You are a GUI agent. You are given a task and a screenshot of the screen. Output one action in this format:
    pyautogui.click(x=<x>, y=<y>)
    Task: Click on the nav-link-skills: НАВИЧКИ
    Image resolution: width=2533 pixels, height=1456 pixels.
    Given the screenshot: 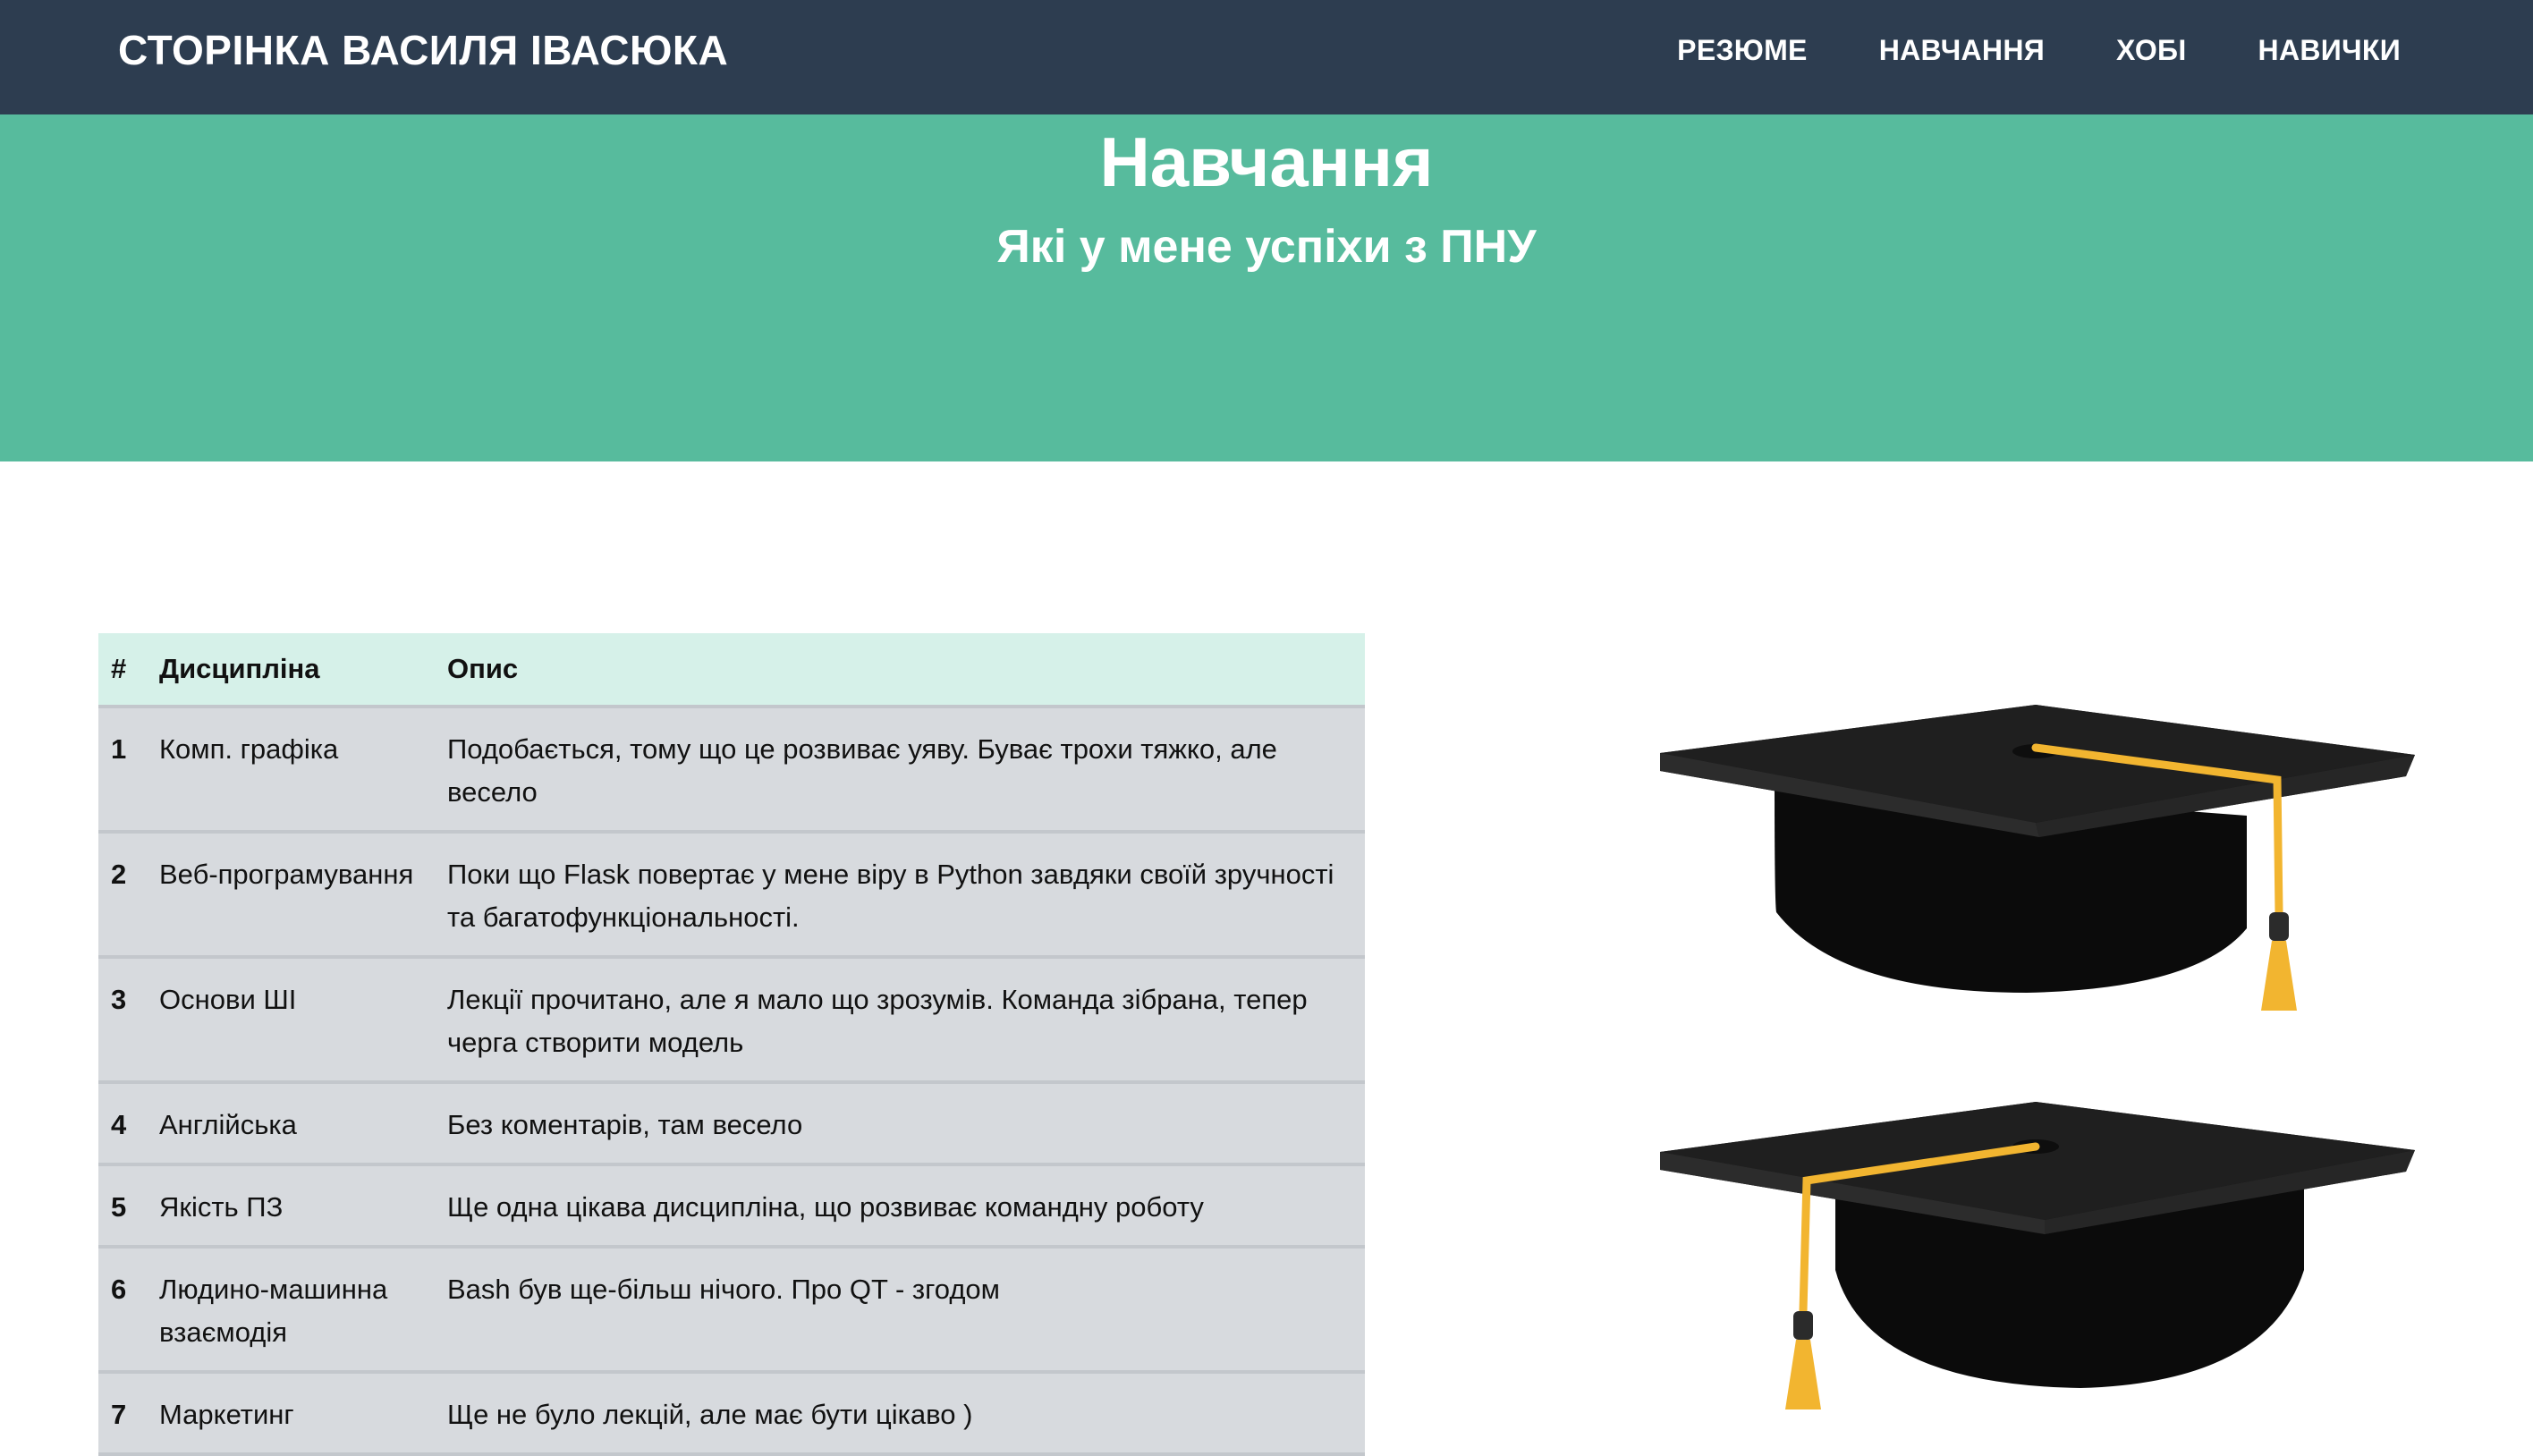 What is the action you would take?
    pyautogui.click(x=2329, y=50)
    